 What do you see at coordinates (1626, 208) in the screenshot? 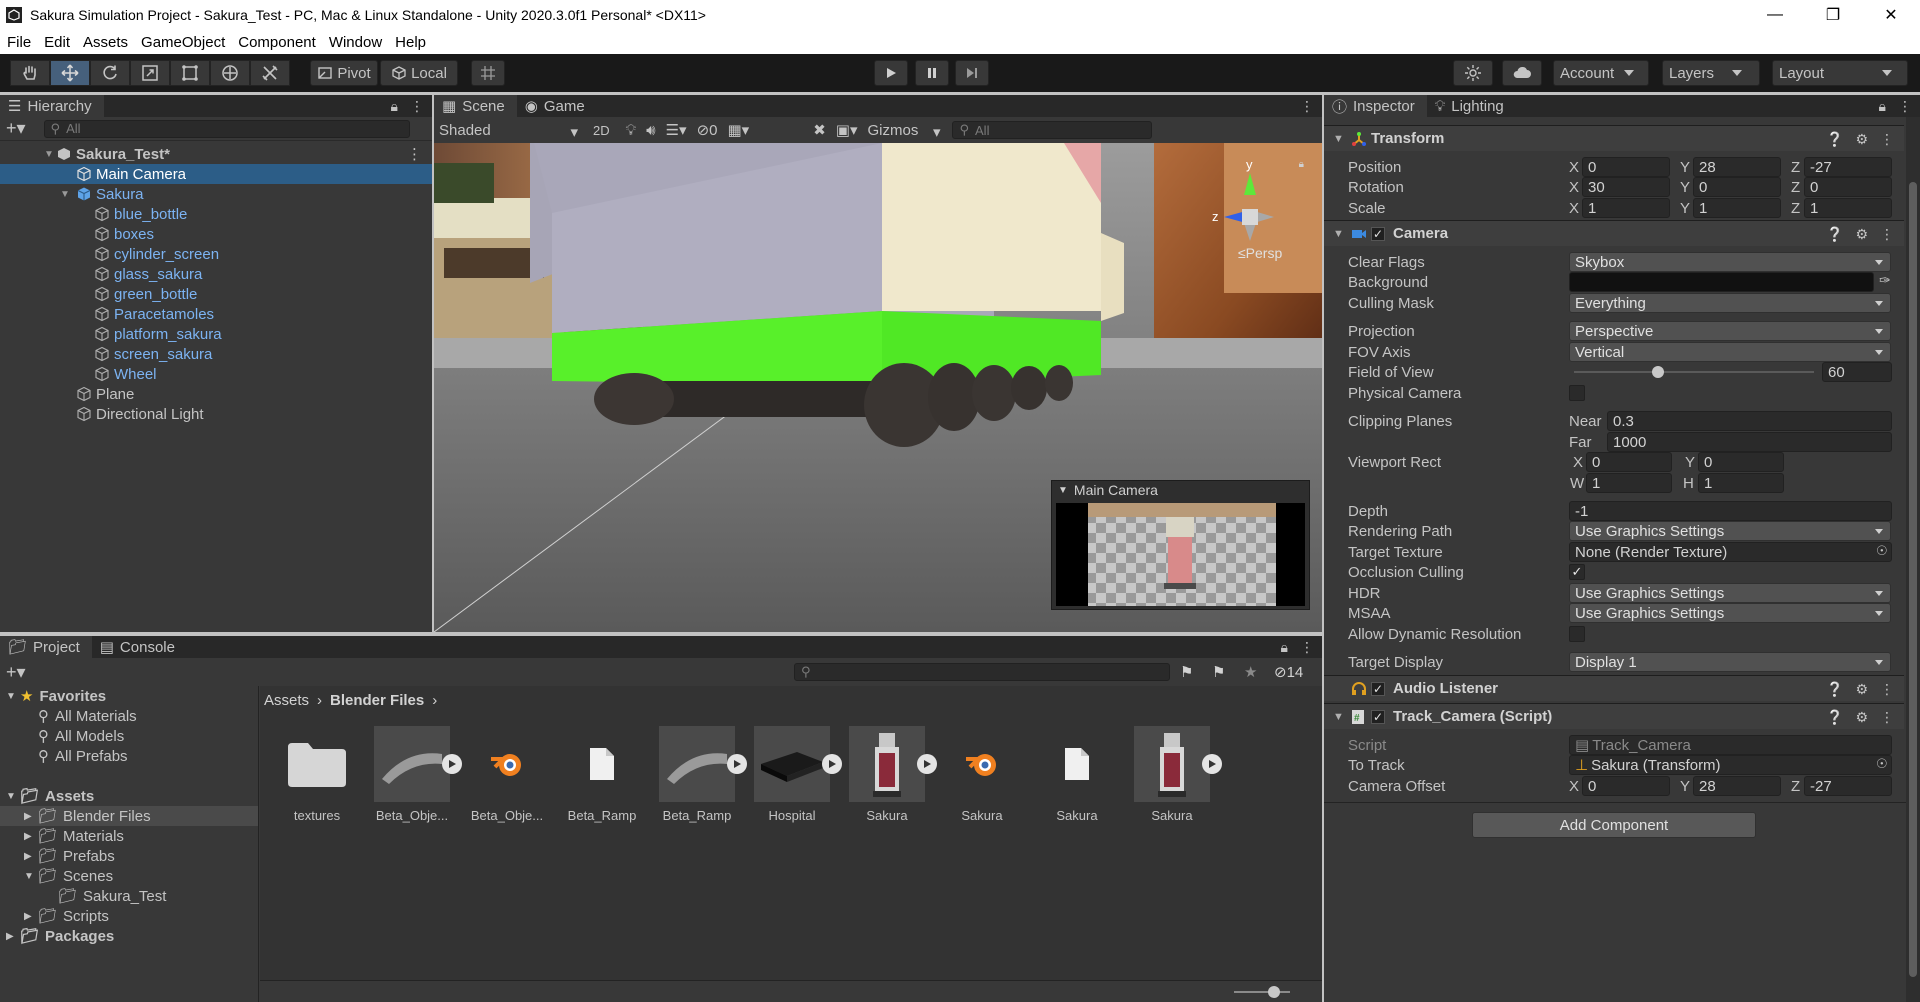
I see `scale-x-field: 1` at bounding box center [1626, 208].